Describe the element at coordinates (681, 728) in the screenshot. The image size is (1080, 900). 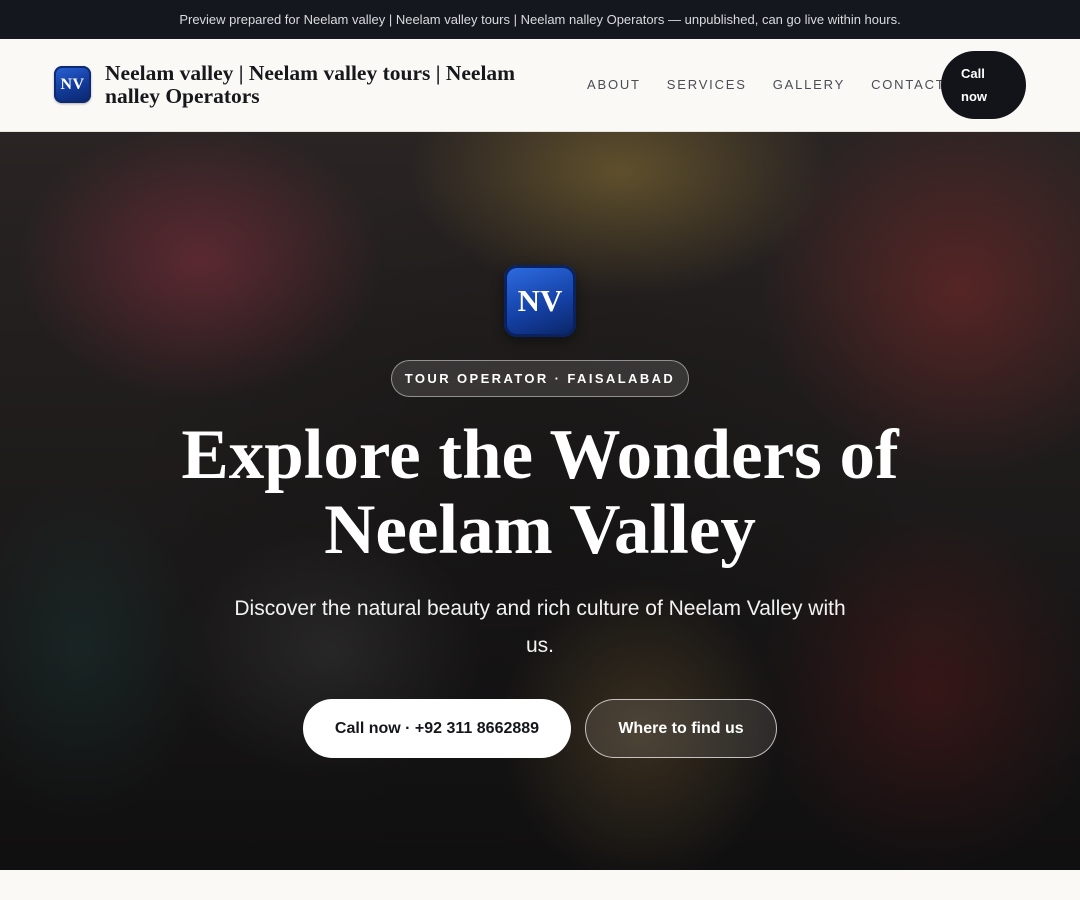
I see `where-to-find-us-button: Where to find us` at that location.